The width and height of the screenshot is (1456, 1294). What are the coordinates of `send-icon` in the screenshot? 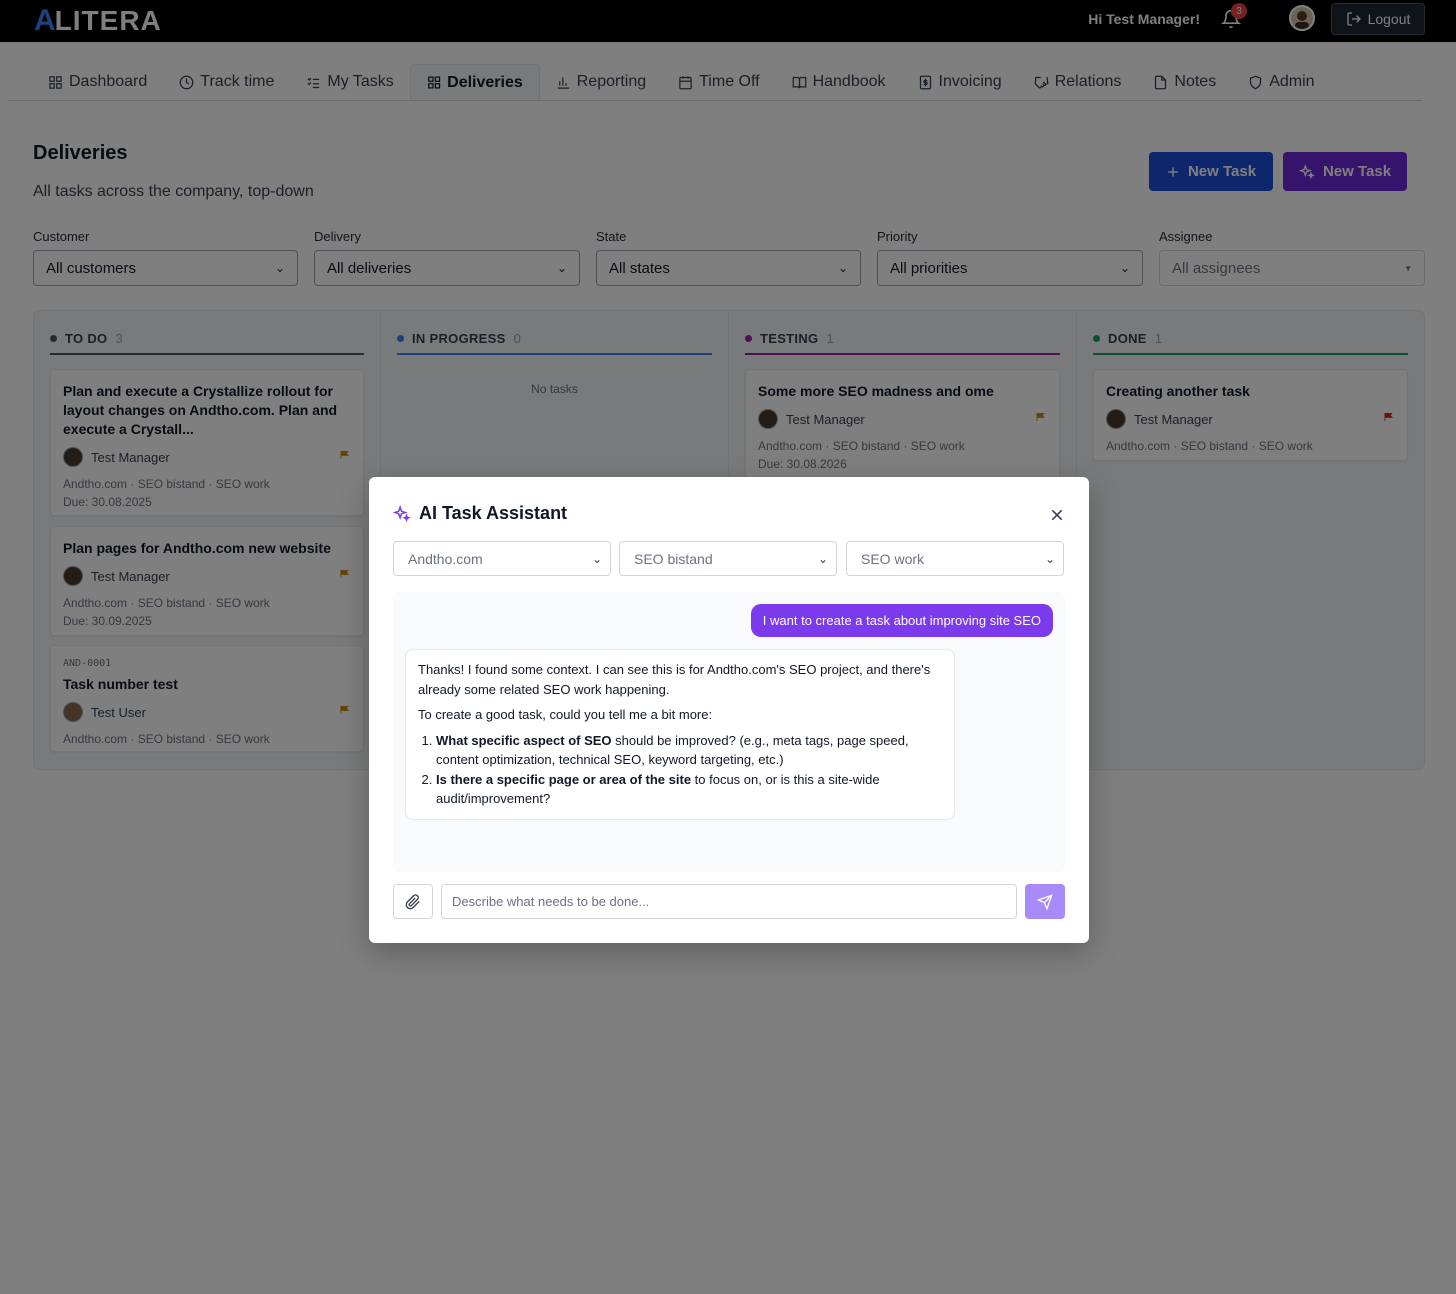 It's located at (1045, 901).